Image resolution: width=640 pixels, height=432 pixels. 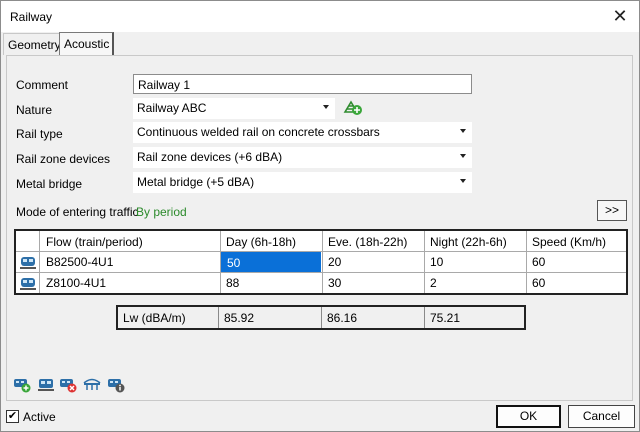 I want to click on lw-day-value: 85.92, so click(x=239, y=318).